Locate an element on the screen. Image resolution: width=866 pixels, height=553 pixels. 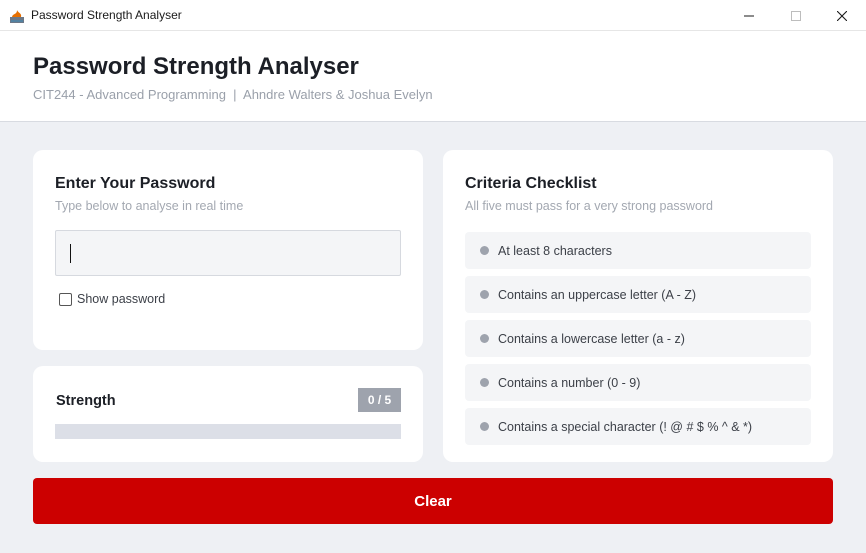
show-password-label: Show password is located at coordinates (121, 299).